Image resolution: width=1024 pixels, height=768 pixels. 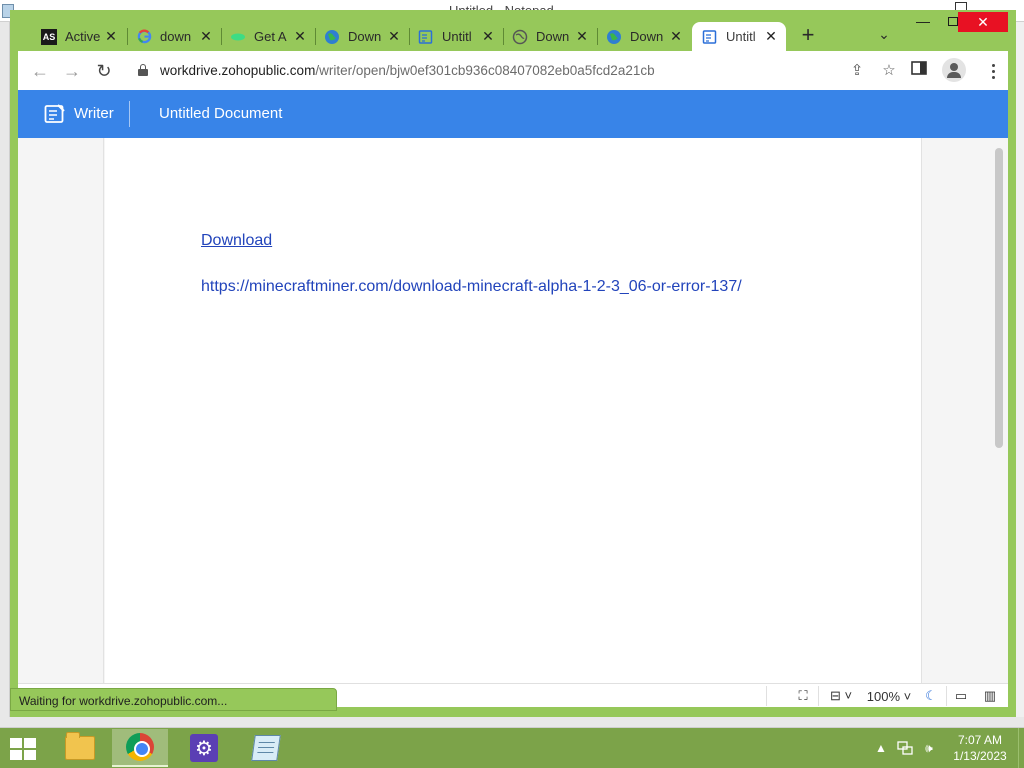 I want to click on new-tab-button: +, so click(x=808, y=36).